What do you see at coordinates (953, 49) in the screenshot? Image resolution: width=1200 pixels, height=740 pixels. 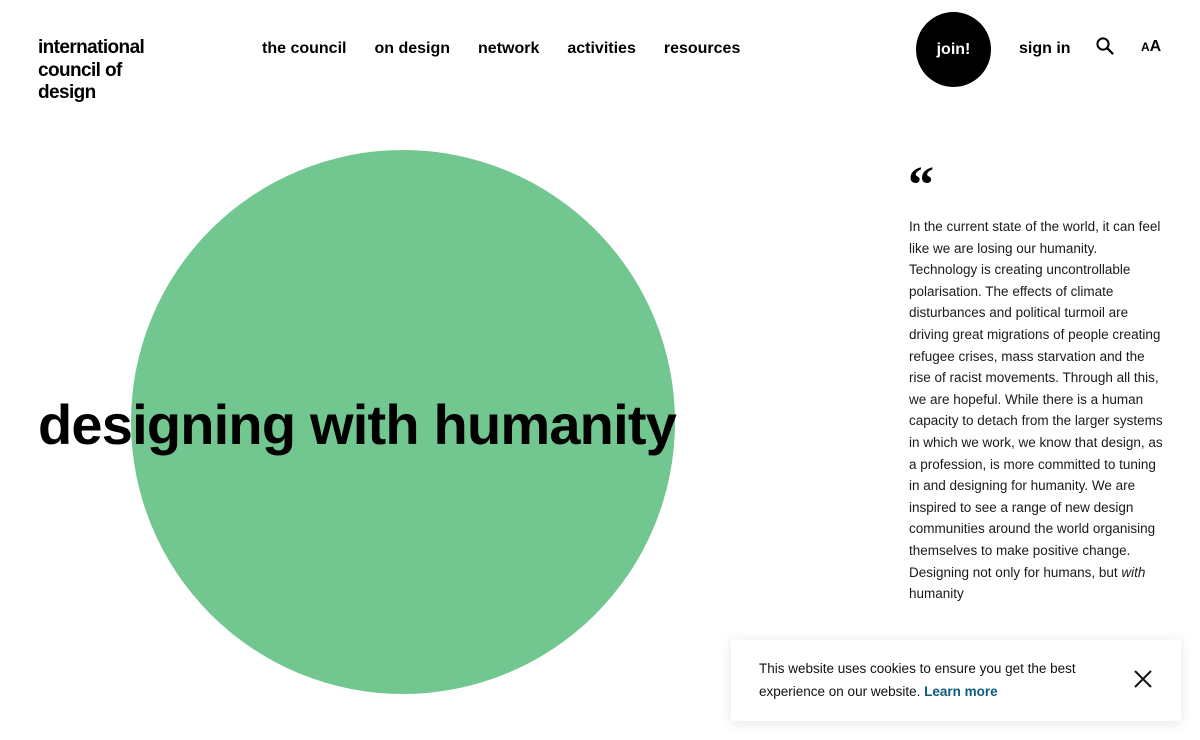 I see `join-button: join!` at bounding box center [953, 49].